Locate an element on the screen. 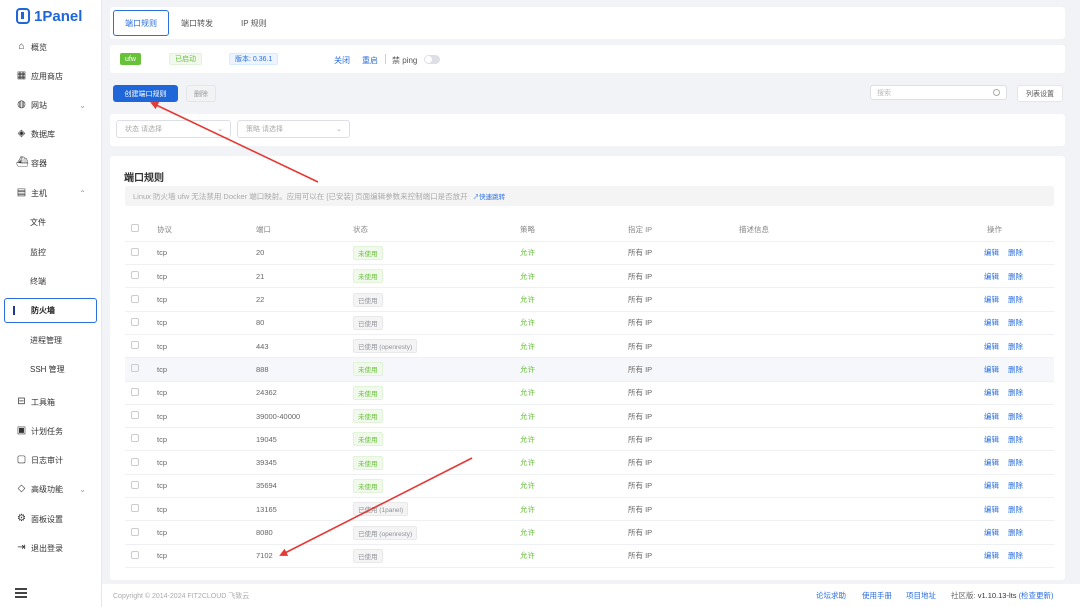 The width and height of the screenshot is (1080, 607). status-tag: 已使用 is located at coordinates (368, 322).